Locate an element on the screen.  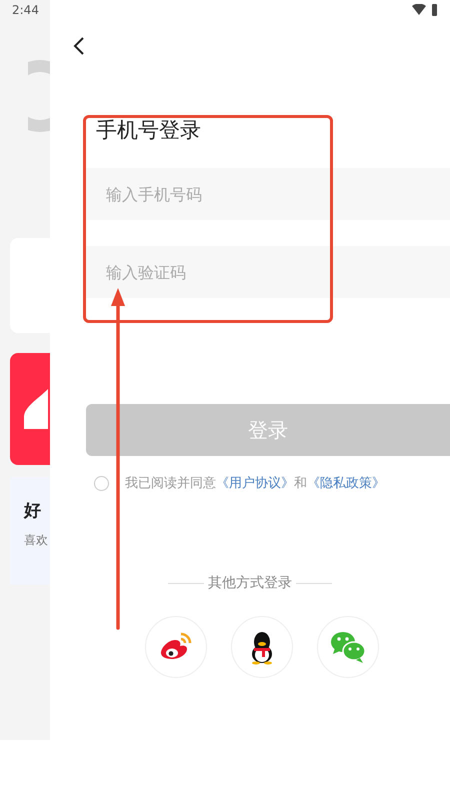
wifi-battery-icon is located at coordinates (425, 10).